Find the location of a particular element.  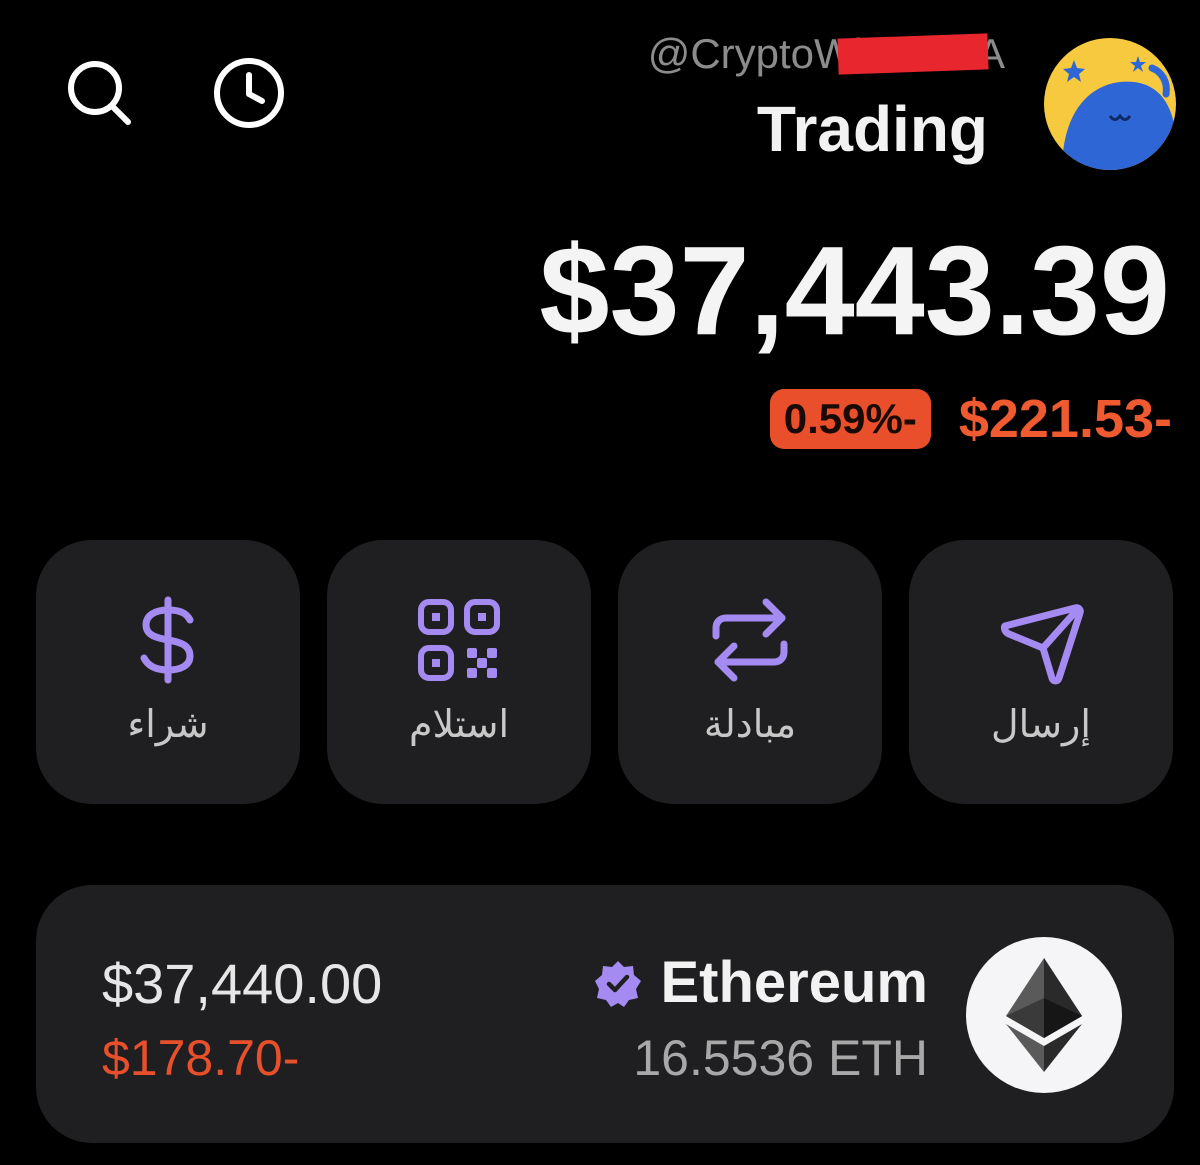

dollar-icon is located at coordinates (167, 640).